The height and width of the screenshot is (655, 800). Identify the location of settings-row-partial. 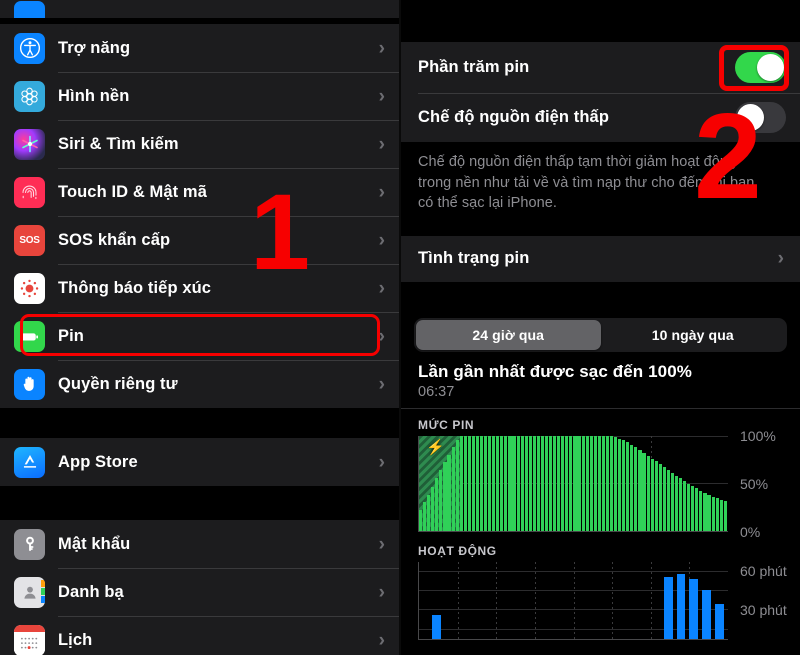
(199, 9).